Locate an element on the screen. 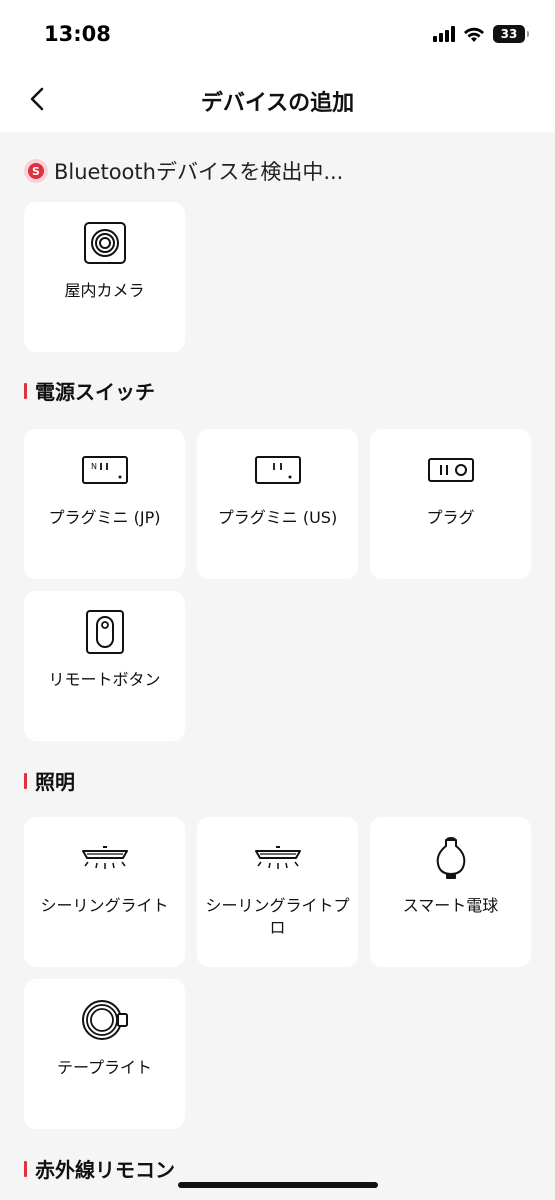 The height and width of the screenshot is (1200, 555). tape-light-icon is located at coordinates (104, 1020).